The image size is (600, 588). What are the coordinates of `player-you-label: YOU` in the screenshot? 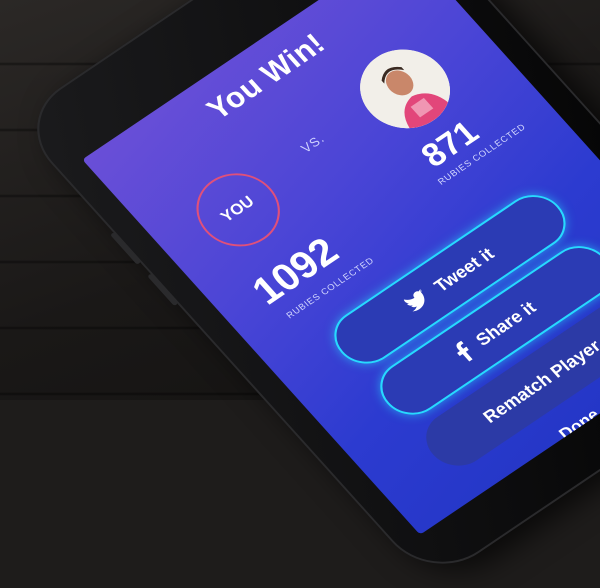 It's located at (237, 209).